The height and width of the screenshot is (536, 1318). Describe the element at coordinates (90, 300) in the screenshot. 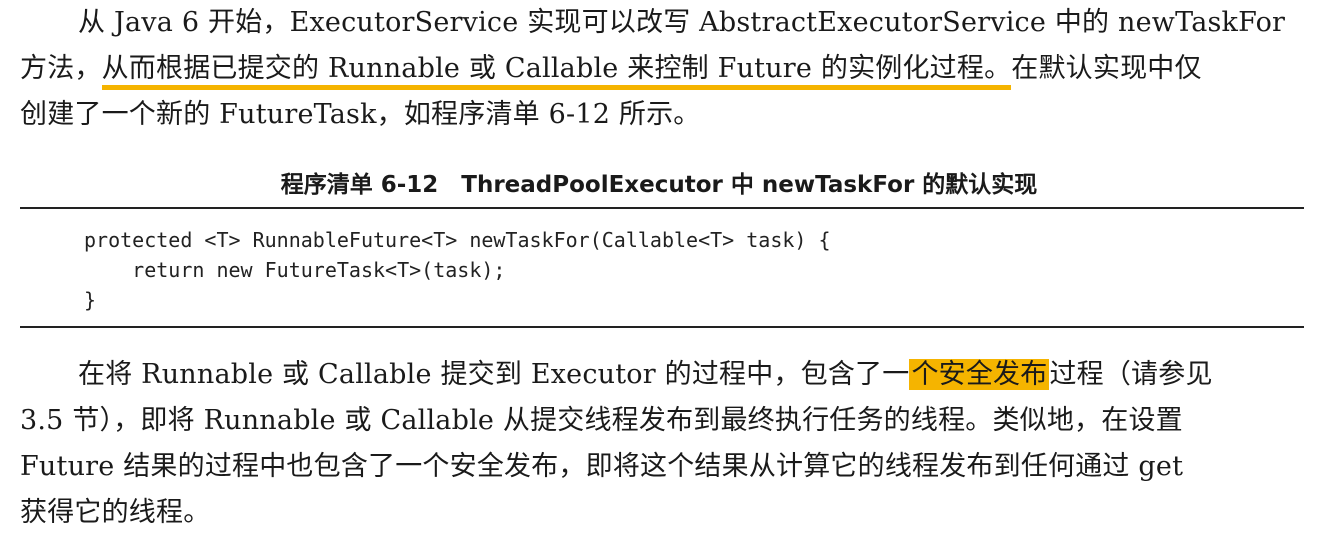

I see `code-line-3: }` at that location.